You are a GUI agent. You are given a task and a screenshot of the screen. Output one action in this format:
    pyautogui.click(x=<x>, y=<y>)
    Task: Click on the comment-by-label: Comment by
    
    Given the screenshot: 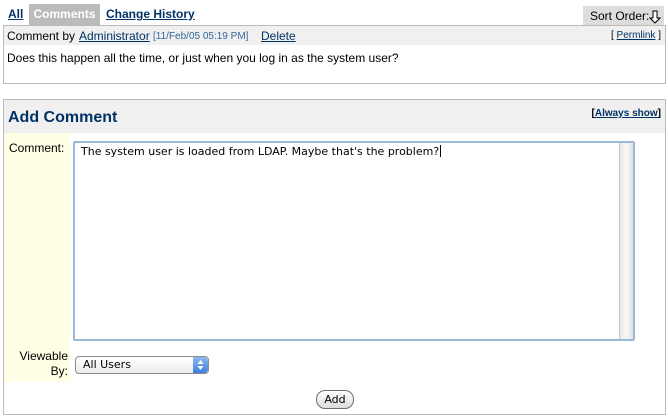 What is the action you would take?
    pyautogui.click(x=41, y=36)
    